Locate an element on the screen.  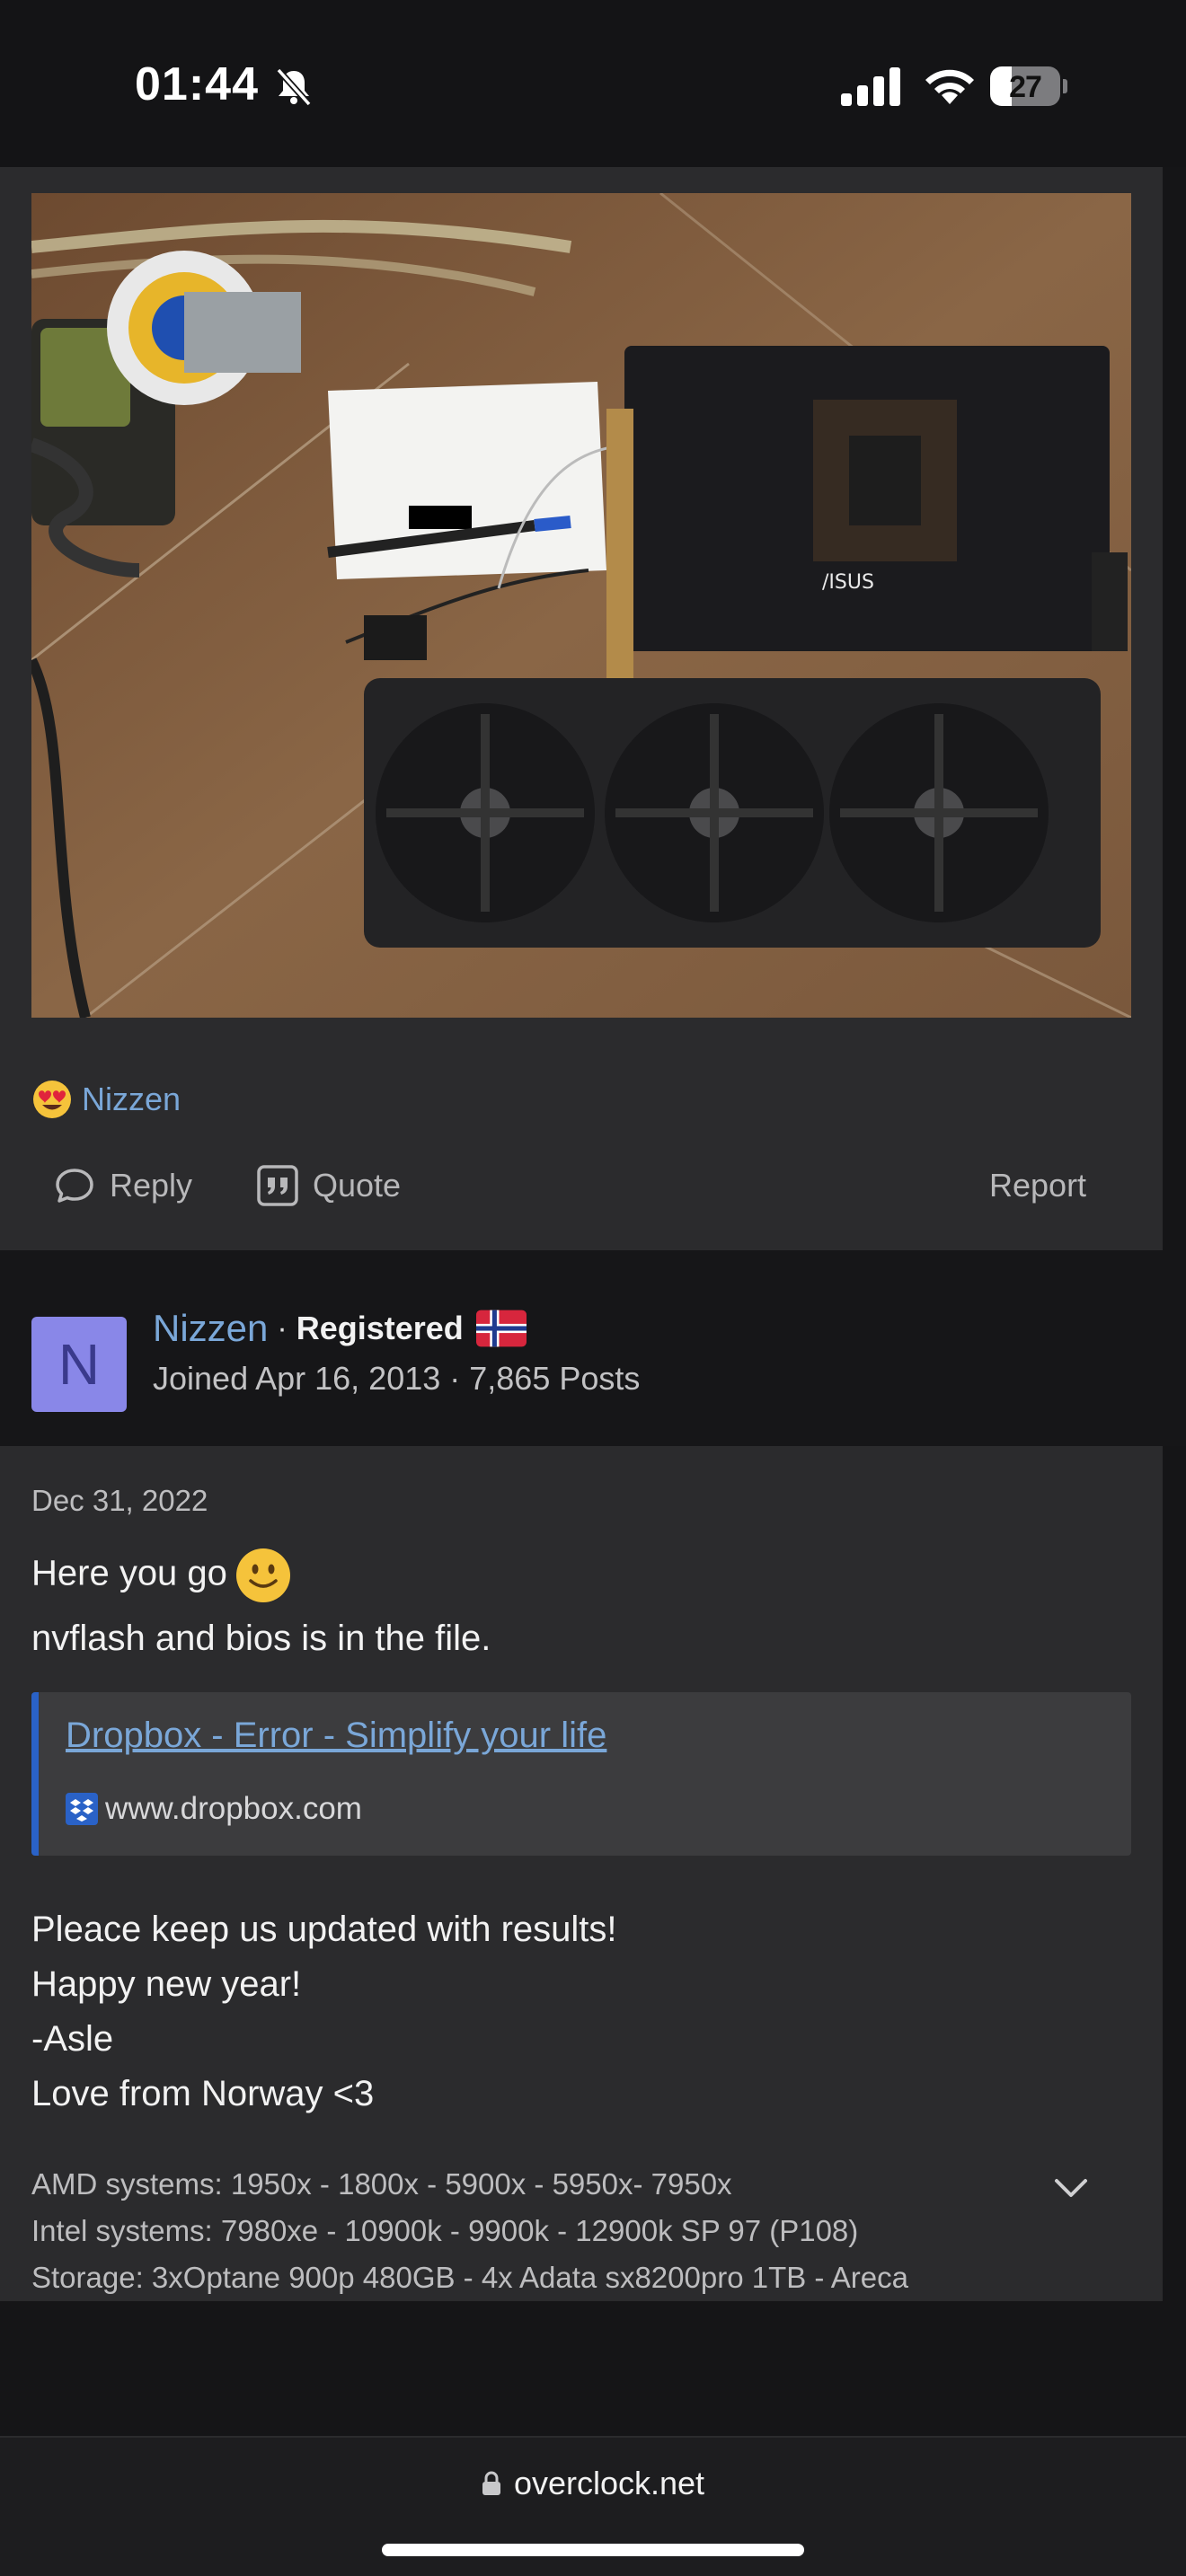
post-text-line: Here you go is located at coordinates (129, 1573).